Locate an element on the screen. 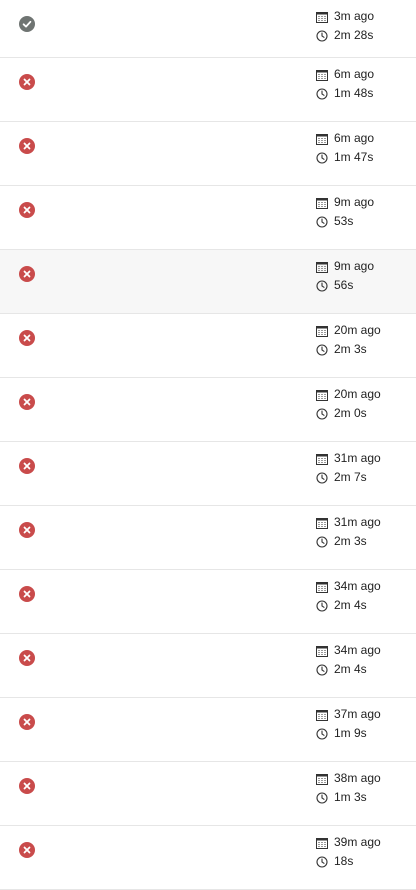 The height and width of the screenshot is (890, 416). run-meta: 31m ago 2m 7s is located at coordinates (364, 468).